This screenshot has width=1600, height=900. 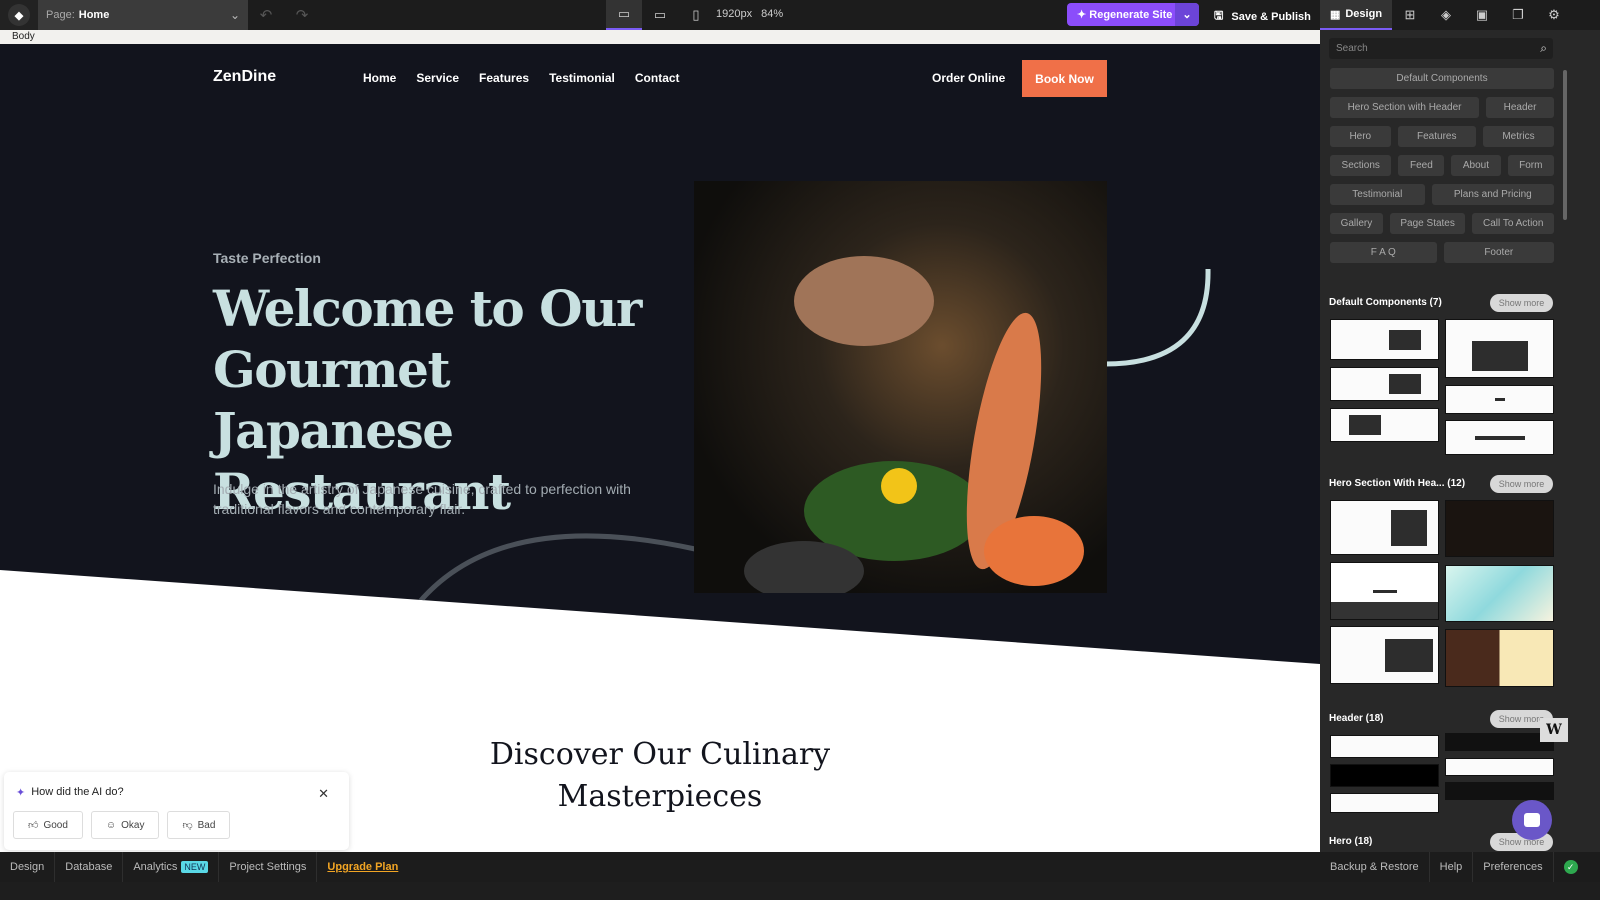 I want to click on desktop-view-button: ▭, so click(x=624, y=15).